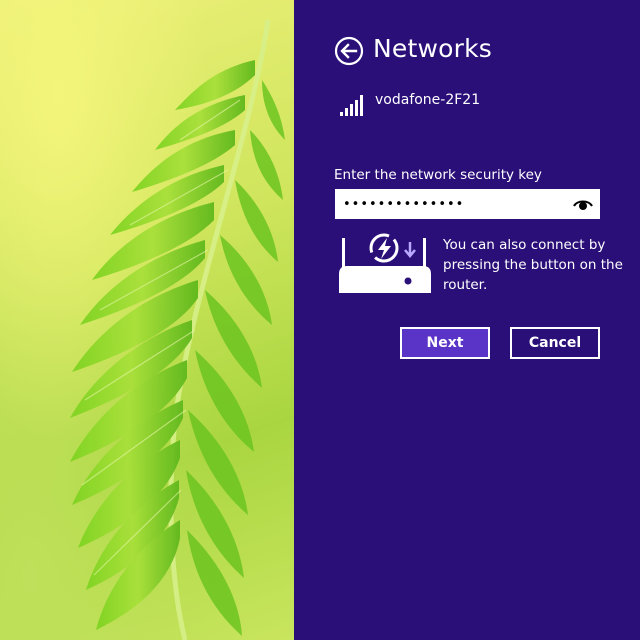  What do you see at coordinates (455, 204) in the screenshot?
I see `security-key-input` at bounding box center [455, 204].